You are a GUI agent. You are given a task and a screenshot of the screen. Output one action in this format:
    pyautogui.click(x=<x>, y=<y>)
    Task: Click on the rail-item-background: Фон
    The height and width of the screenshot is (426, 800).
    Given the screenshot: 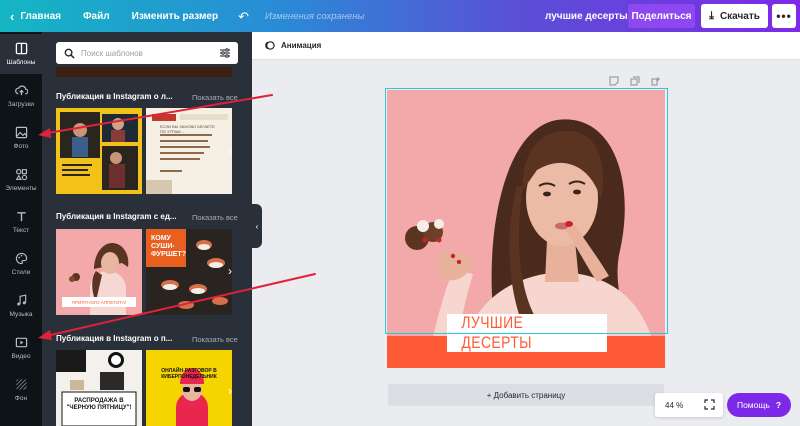 What is the action you would take?
    pyautogui.click(x=21, y=390)
    